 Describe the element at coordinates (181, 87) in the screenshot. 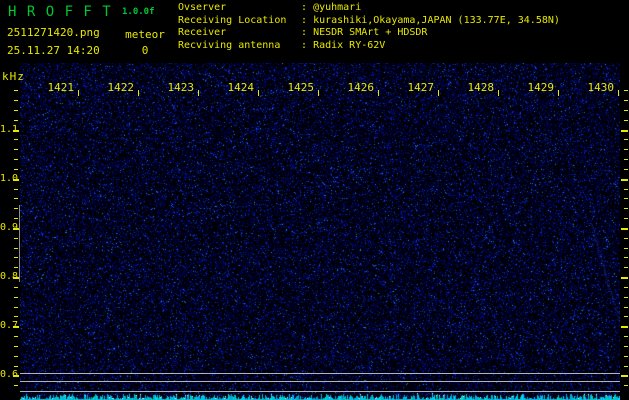

I see `time-tick-label: 1423` at that location.